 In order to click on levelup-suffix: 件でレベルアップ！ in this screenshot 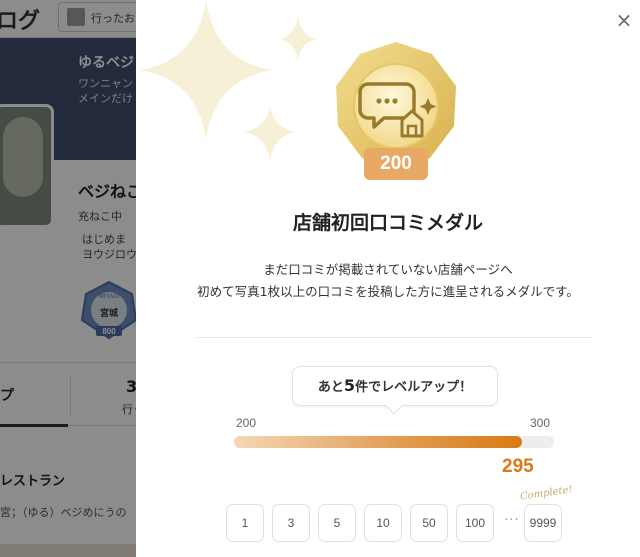, I will do `click(414, 387)`.